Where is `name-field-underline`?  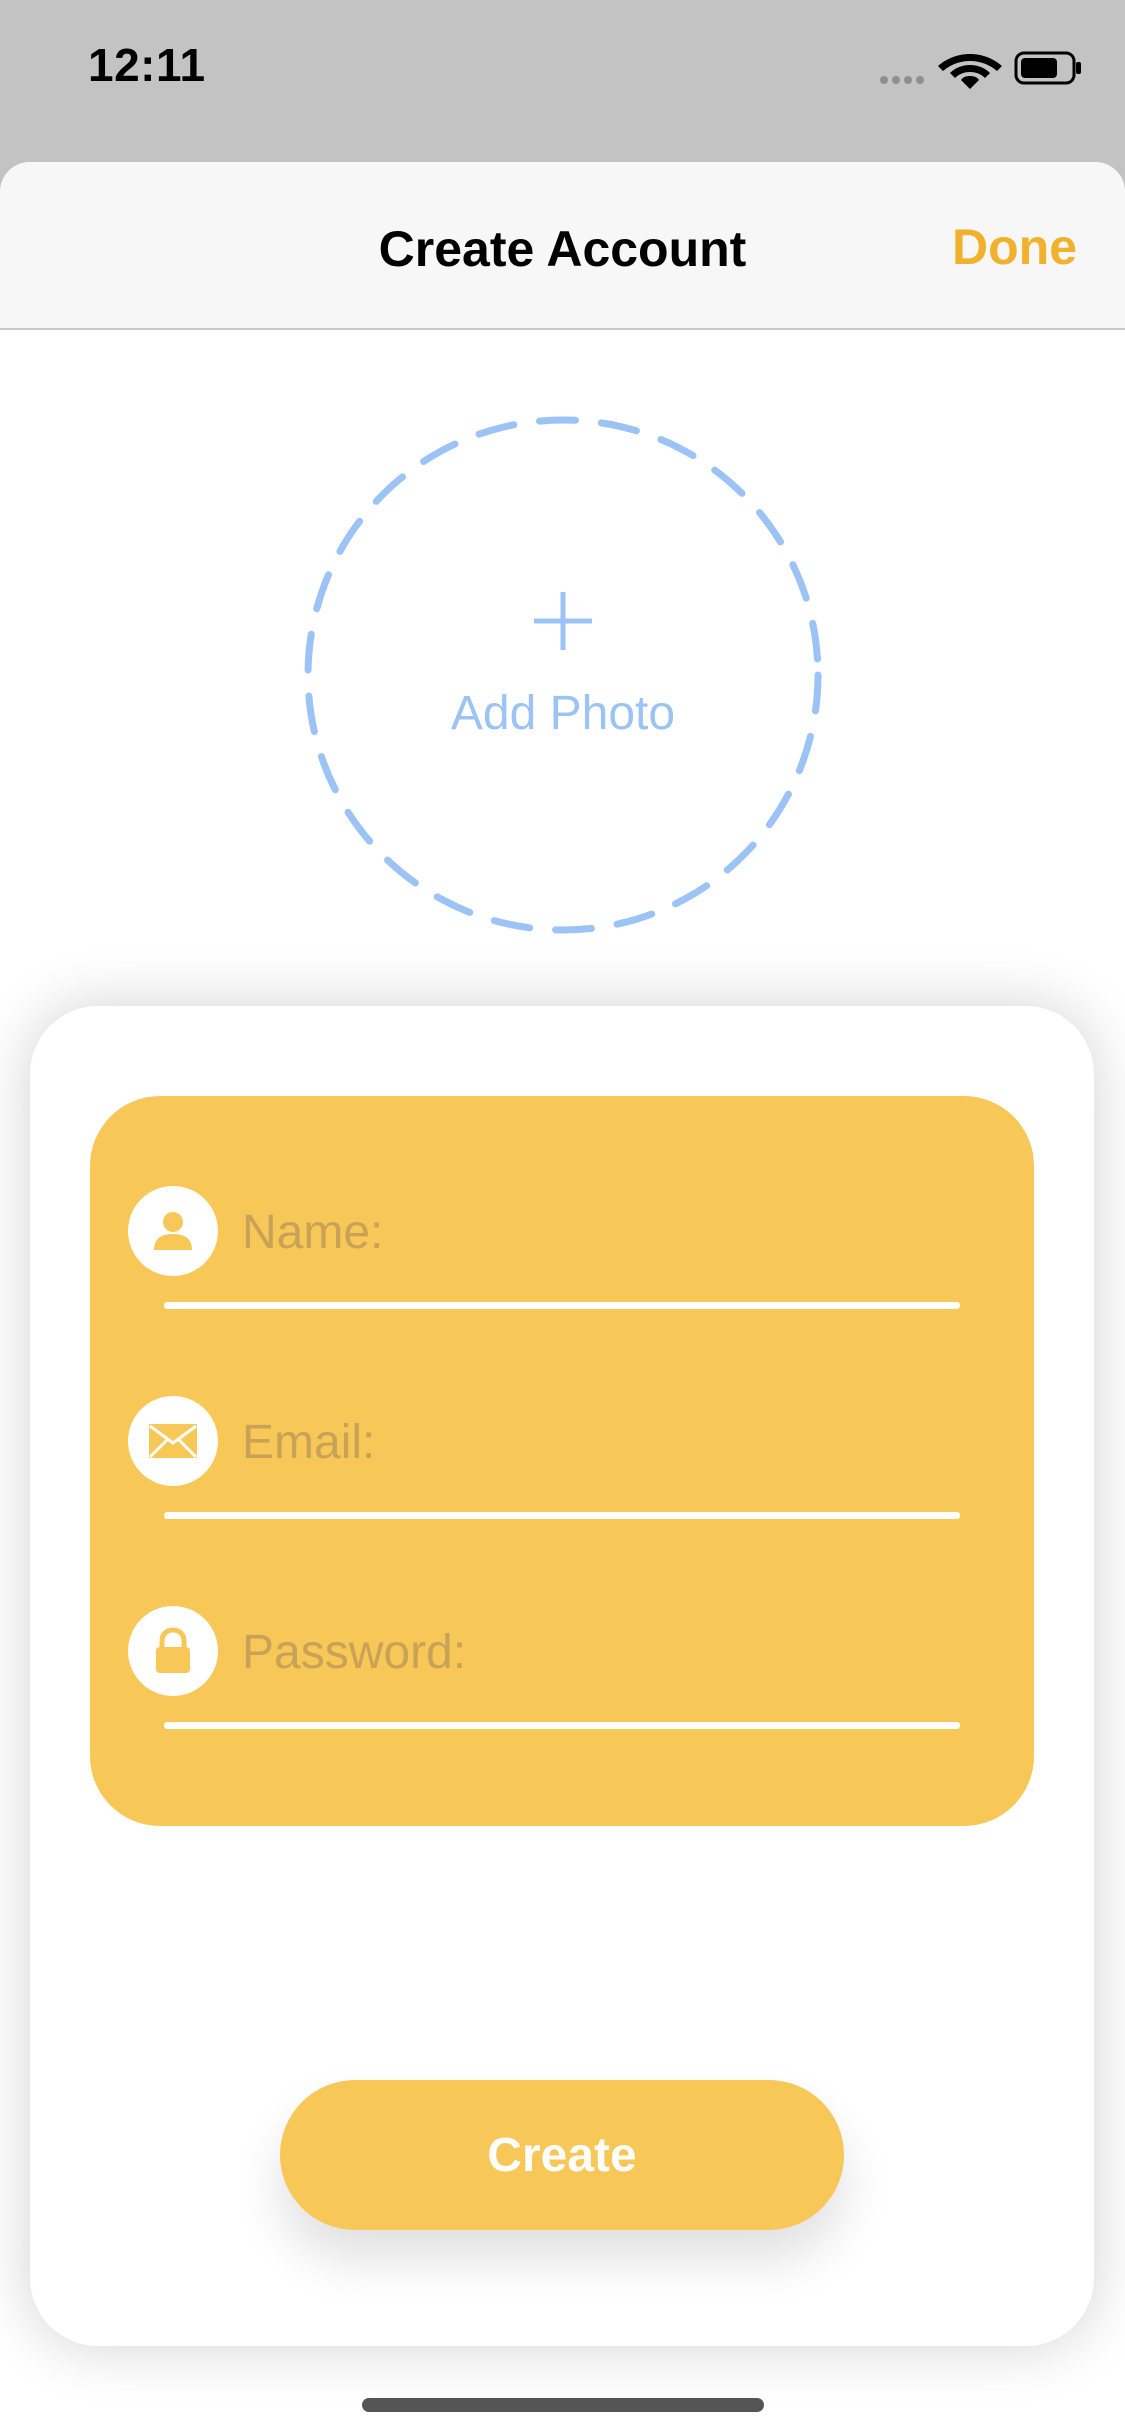 name-field-underline is located at coordinates (562, 1305).